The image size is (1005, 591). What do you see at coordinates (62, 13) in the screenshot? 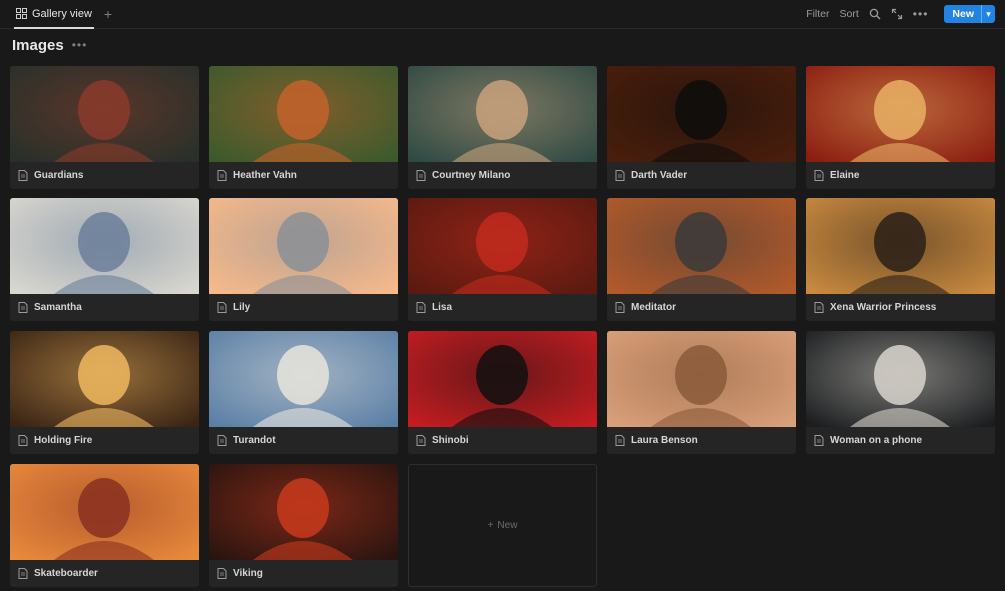
I see `tab-label: Gallery view` at bounding box center [62, 13].